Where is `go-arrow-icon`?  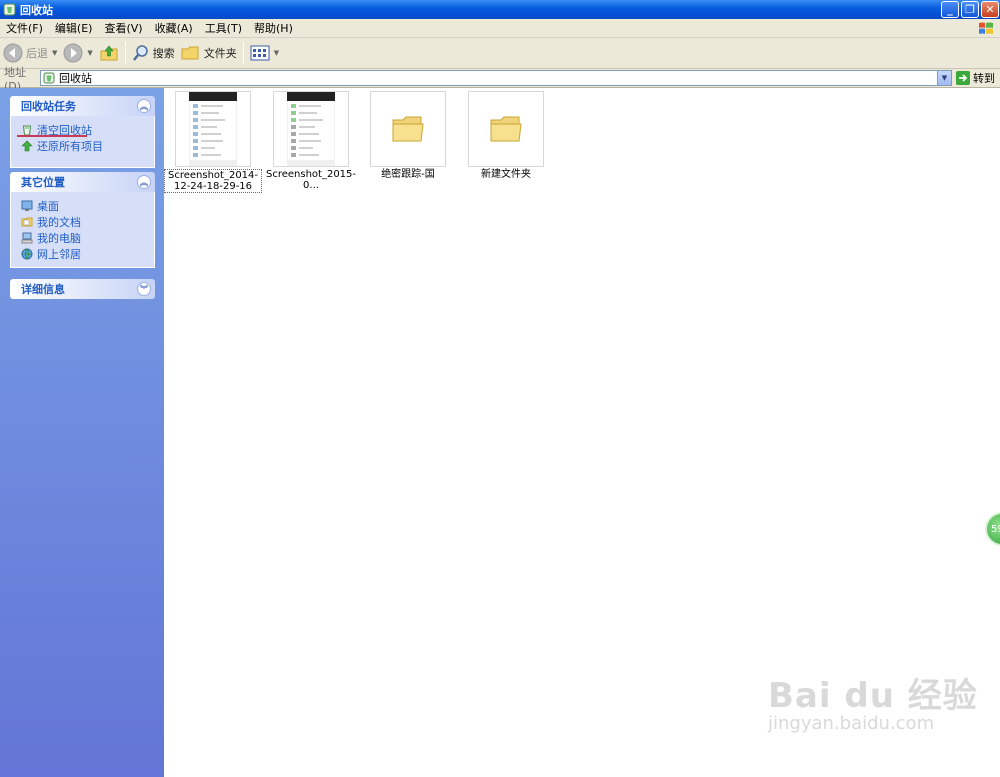
go-arrow-icon is located at coordinates (963, 78).